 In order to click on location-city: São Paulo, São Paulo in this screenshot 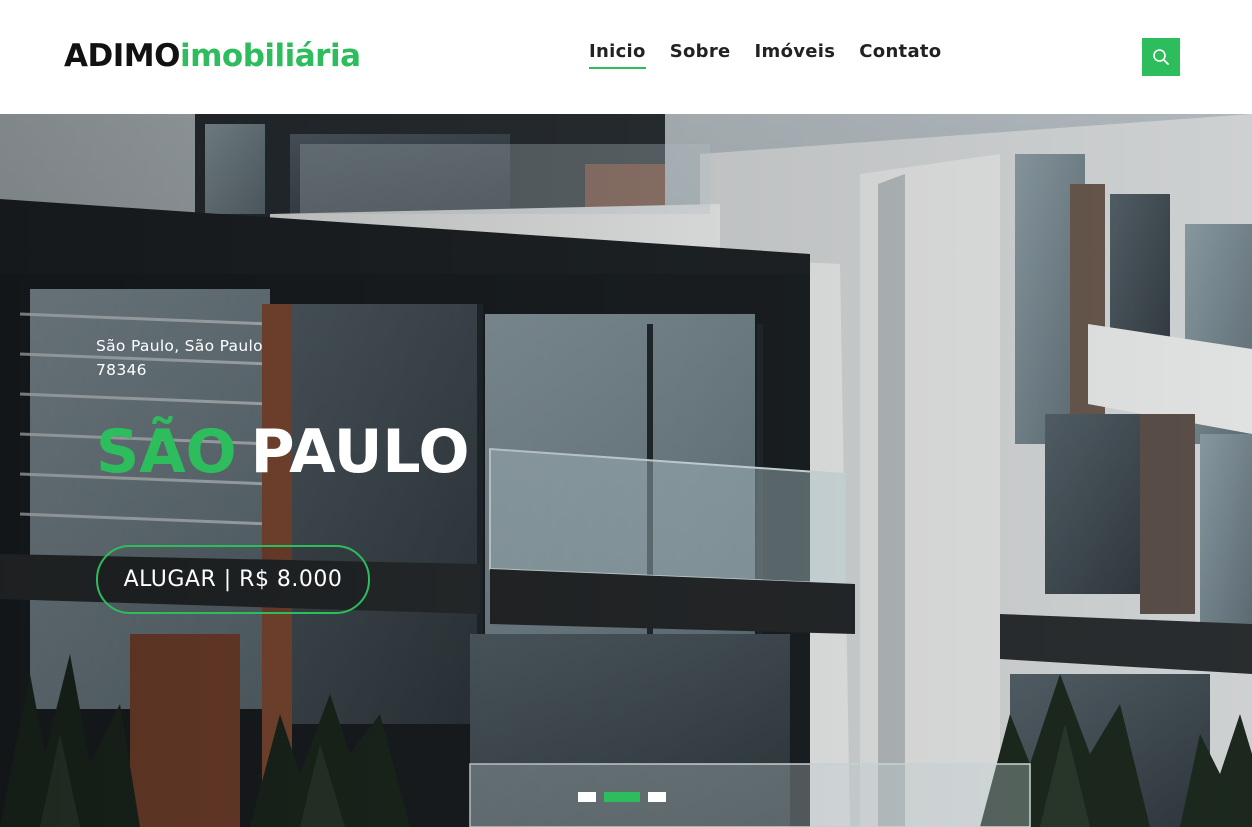, I will do `click(179, 346)`.